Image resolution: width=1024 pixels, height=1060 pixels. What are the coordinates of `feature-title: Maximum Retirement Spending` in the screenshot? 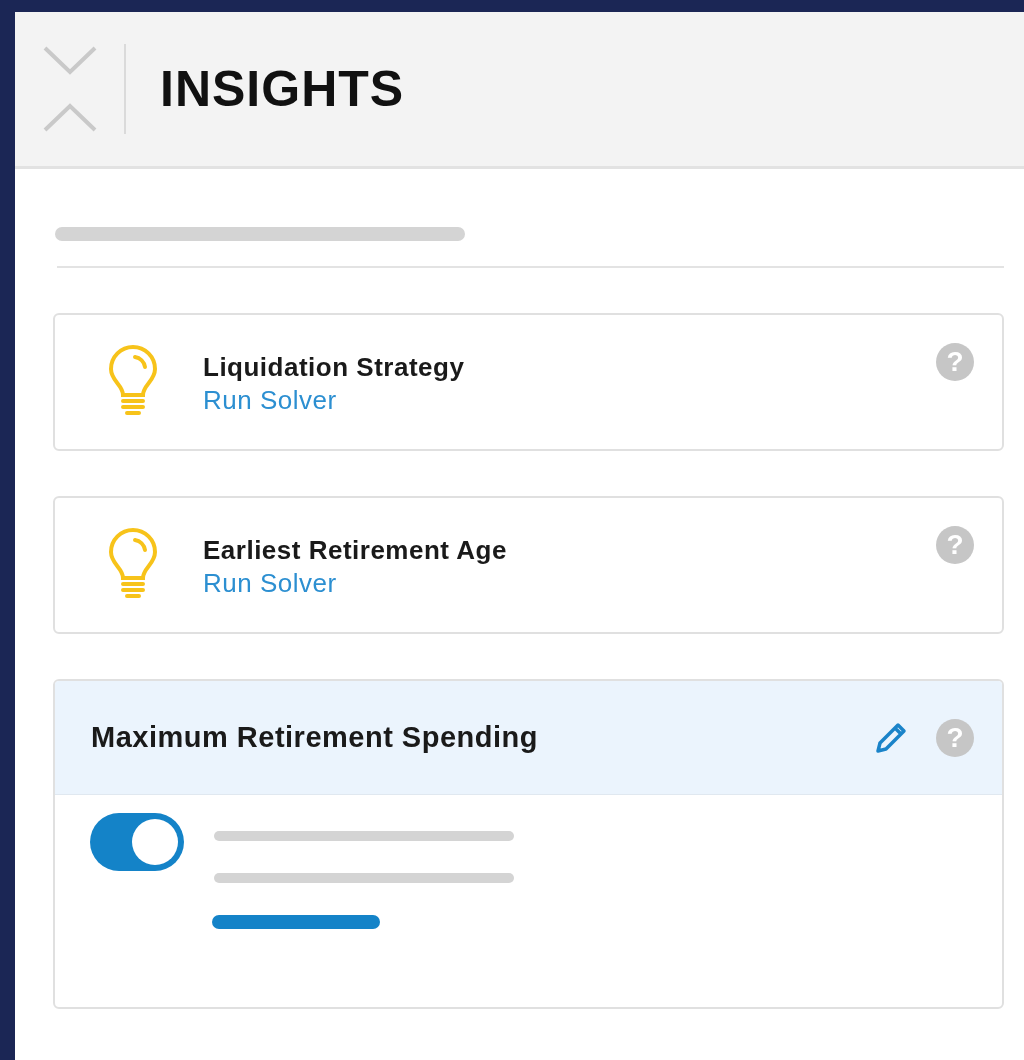 It's located at (315, 737).